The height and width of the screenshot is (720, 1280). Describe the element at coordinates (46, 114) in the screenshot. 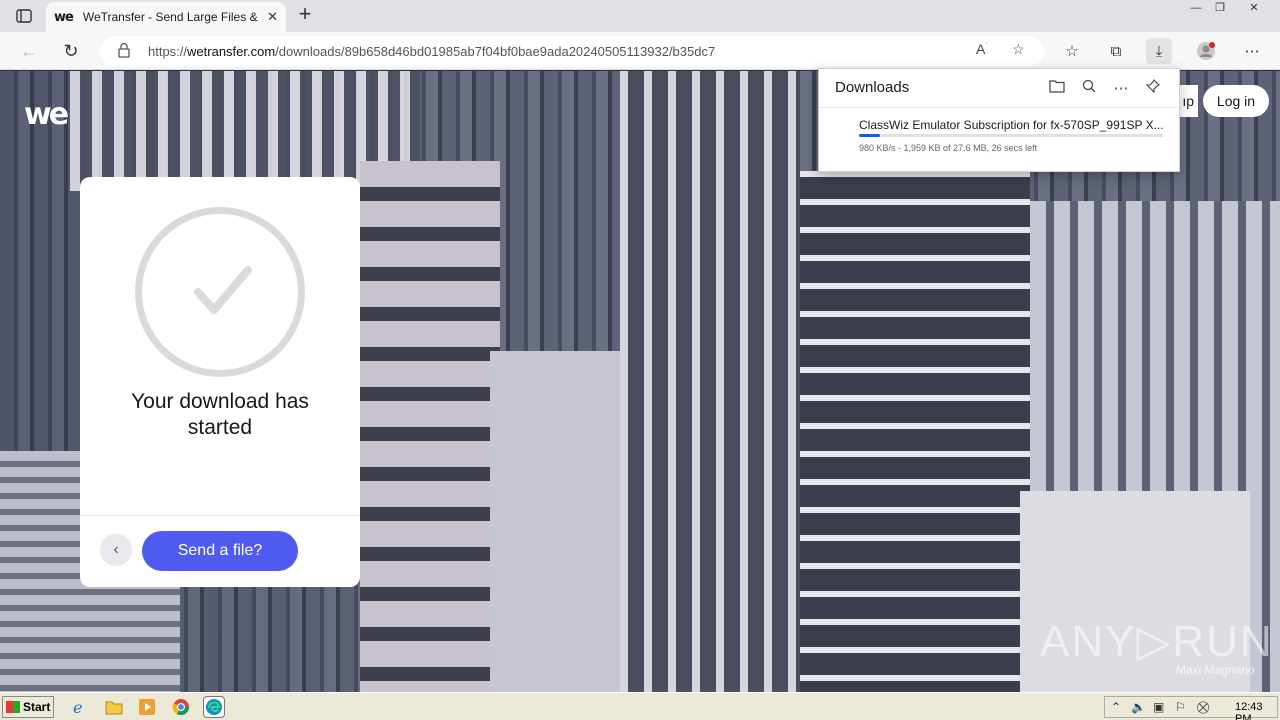

I see `wetransfer-logo: we` at that location.